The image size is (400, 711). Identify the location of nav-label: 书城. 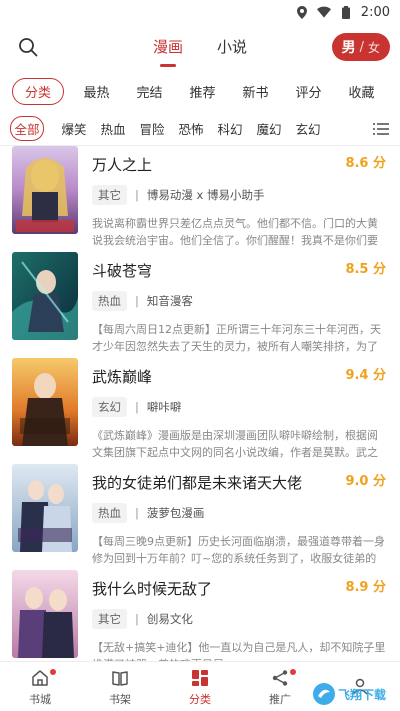
(40, 699).